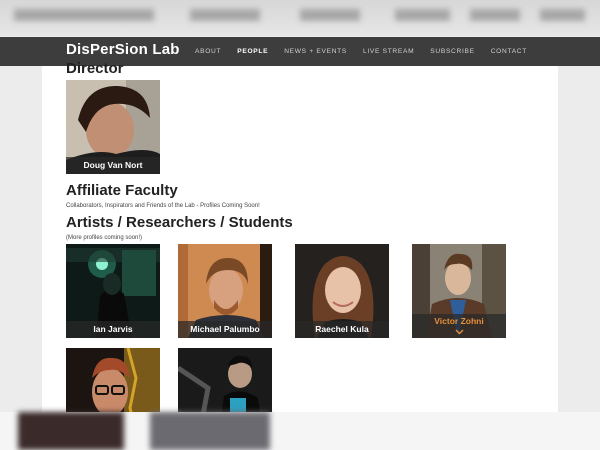  What do you see at coordinates (452, 51) in the screenshot?
I see `nav-subscribe: Subscribe` at bounding box center [452, 51].